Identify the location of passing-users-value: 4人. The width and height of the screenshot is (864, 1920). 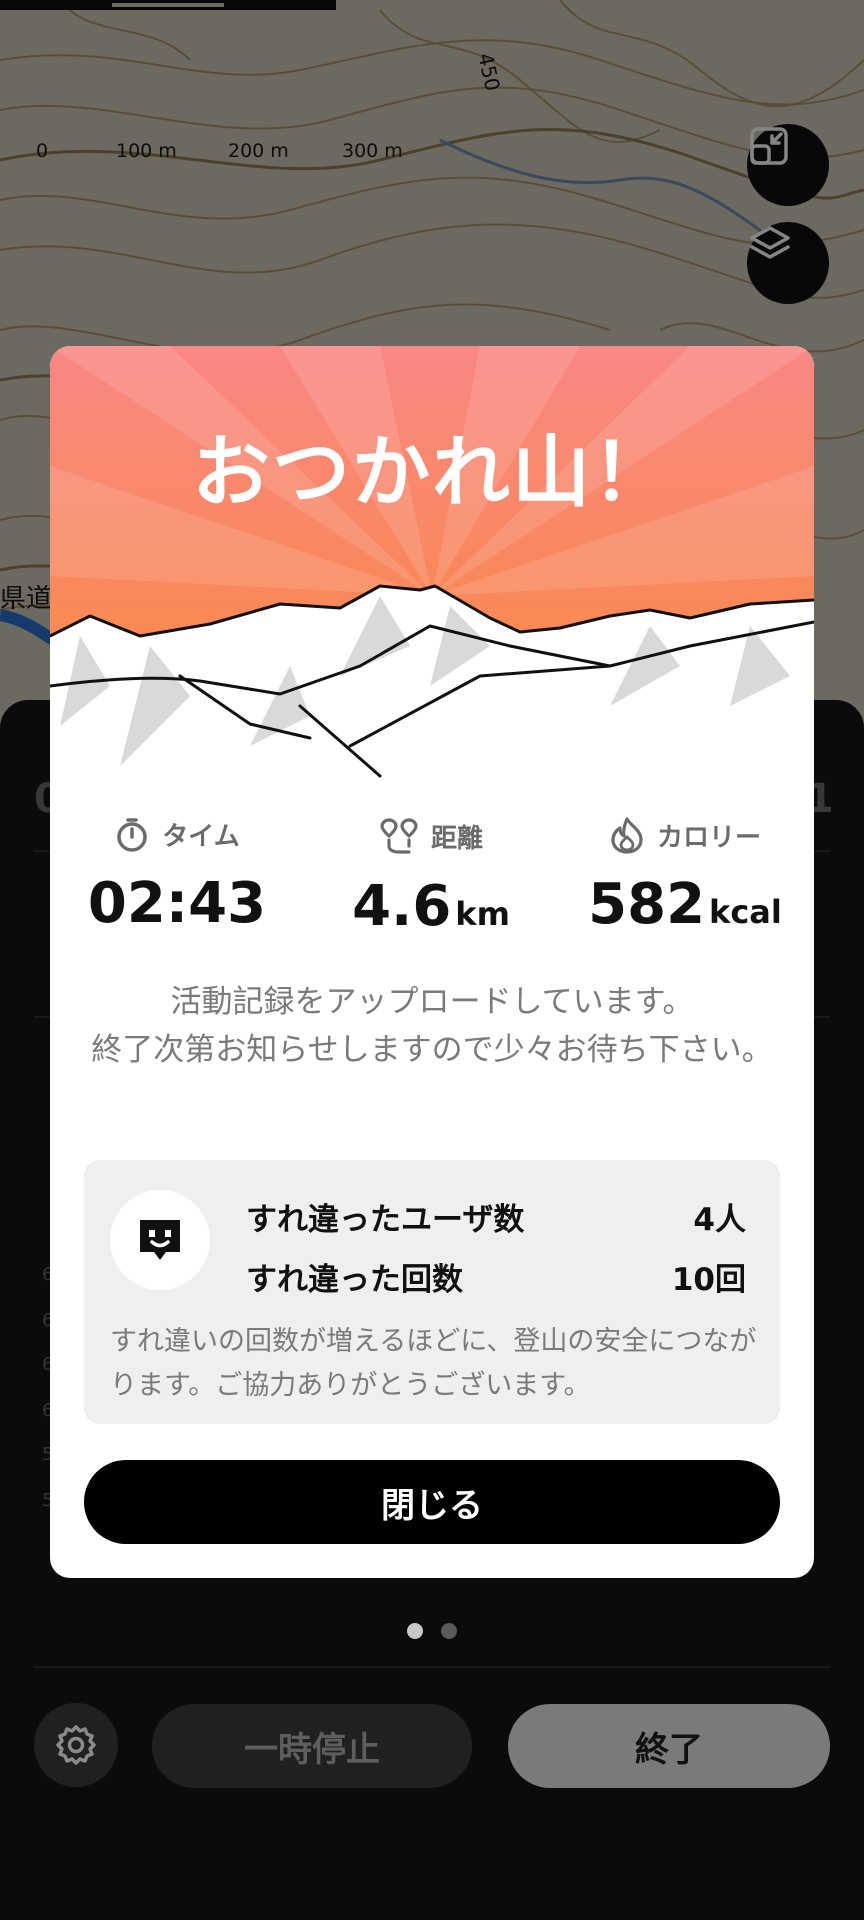
(719, 1220).